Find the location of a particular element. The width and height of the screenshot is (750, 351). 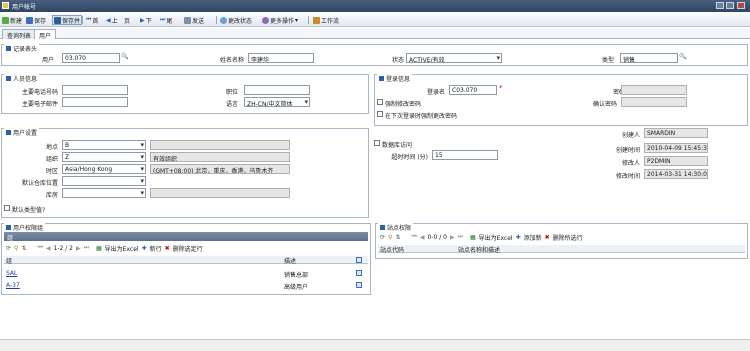

collapse-icon is located at coordinates (8, 78).